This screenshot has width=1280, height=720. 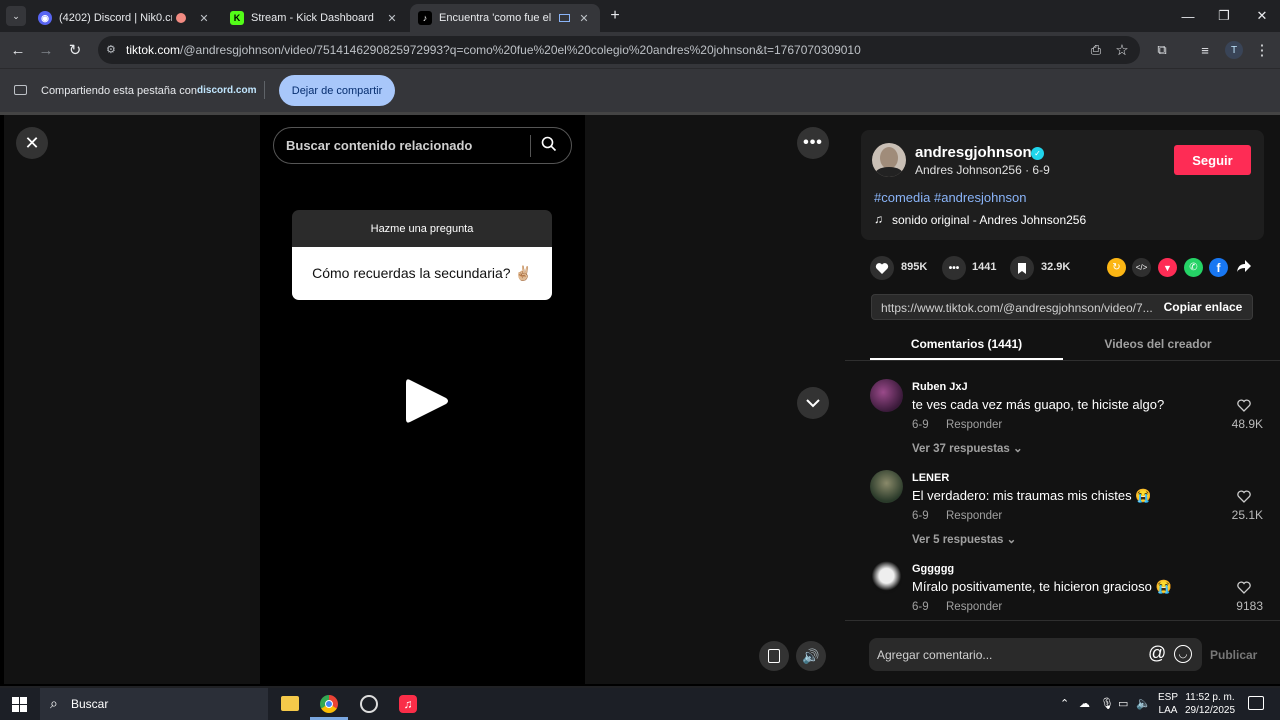 What do you see at coordinates (1188, 16) in the screenshot?
I see `minimize-button: —` at bounding box center [1188, 16].